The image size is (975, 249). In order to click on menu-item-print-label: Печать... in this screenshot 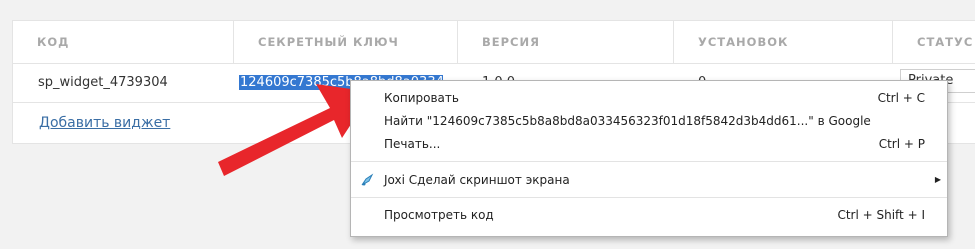, I will do `click(412, 144)`.